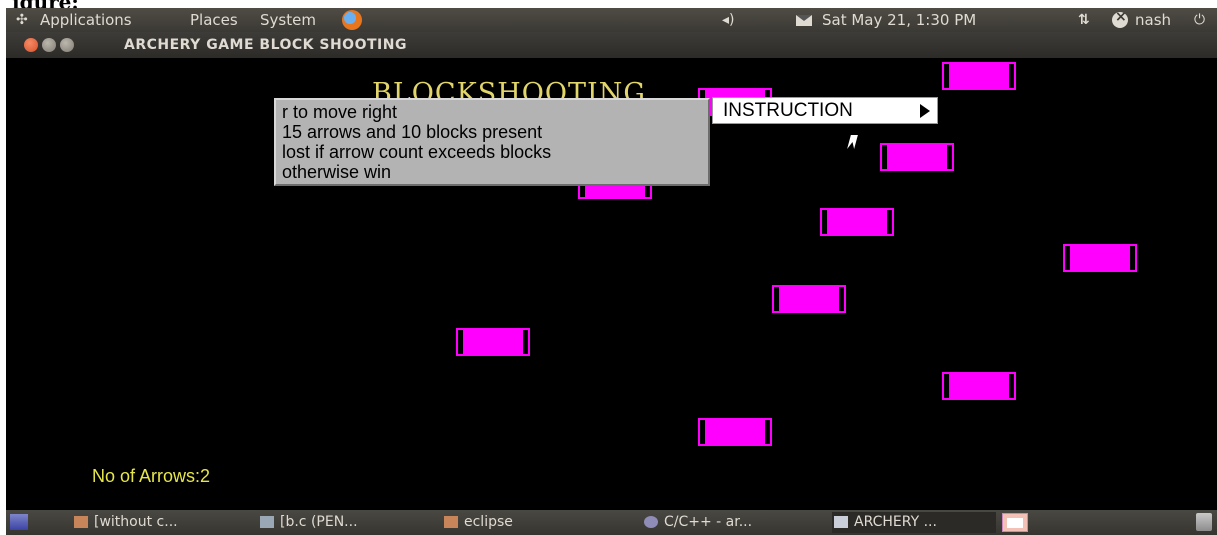 The width and height of the screenshot is (1217, 535). I want to click on places-menu: Places, so click(214, 20).